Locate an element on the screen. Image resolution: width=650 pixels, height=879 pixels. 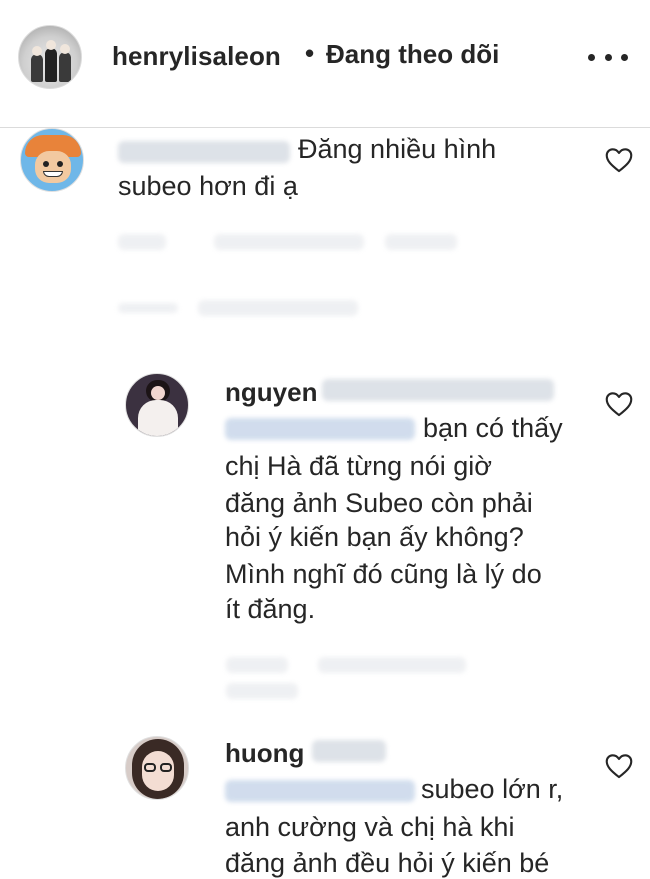
comment-text-line: ít đăng. is located at coordinates (270, 609).